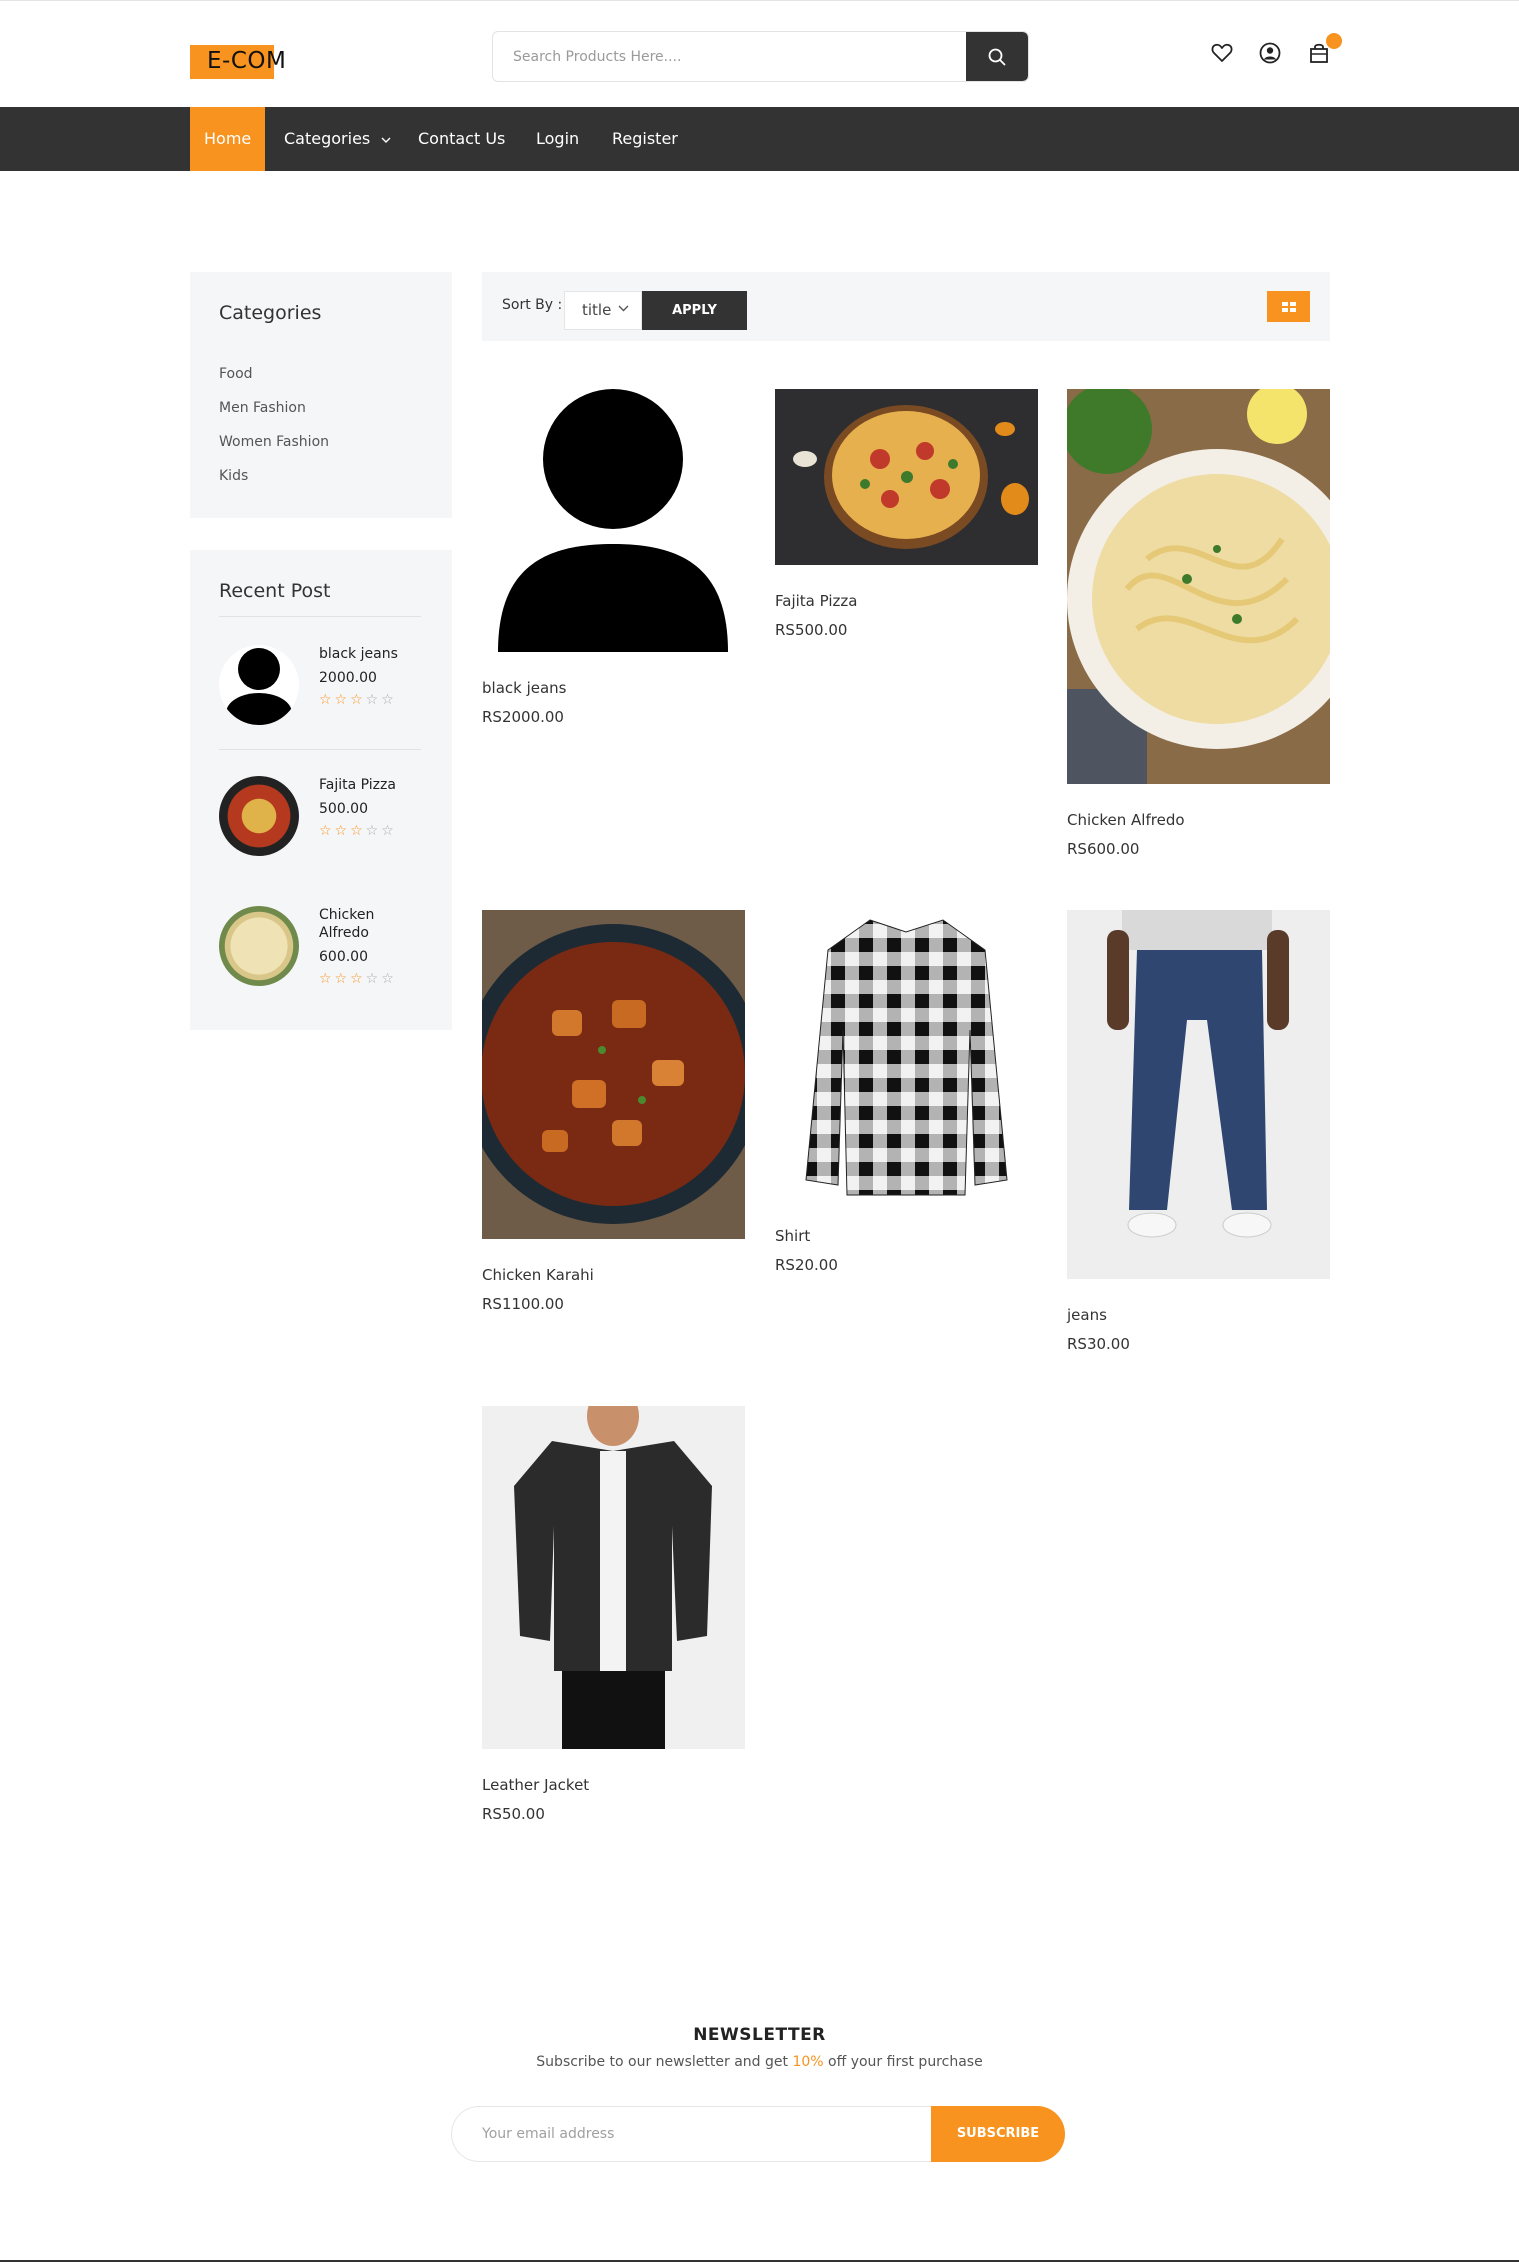 This screenshot has height=2262, width=1519. I want to click on recent-post-price: 600.00, so click(343, 957).